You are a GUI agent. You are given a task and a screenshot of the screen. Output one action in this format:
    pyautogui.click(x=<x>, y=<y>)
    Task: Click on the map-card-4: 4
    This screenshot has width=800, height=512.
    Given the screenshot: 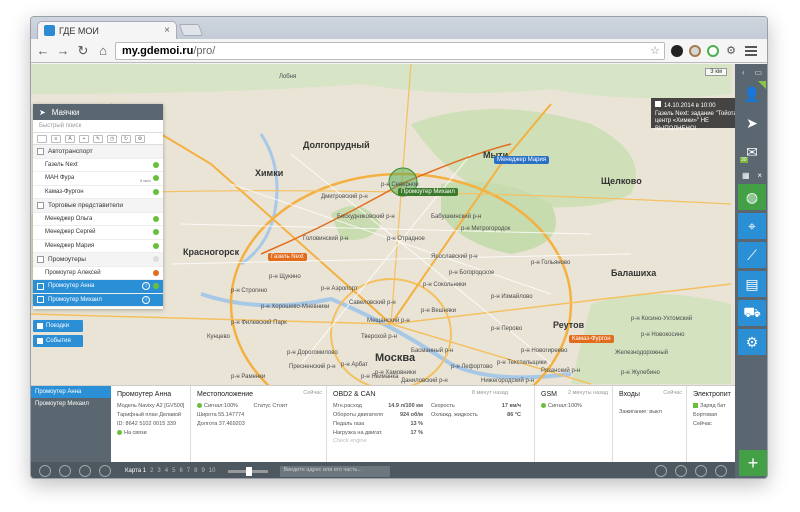 What is the action you would take?
    pyautogui.click(x=166, y=471)
    